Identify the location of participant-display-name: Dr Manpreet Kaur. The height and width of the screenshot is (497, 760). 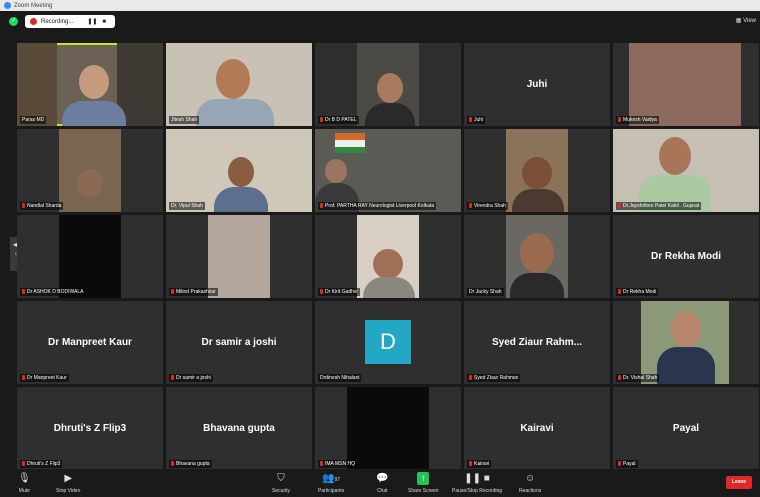
(90, 342).